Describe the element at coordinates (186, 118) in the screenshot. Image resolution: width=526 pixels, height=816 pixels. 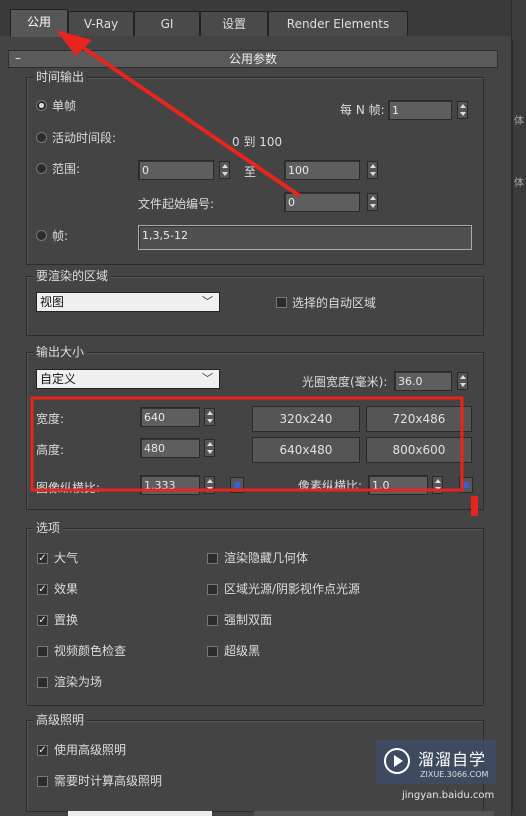
I see `annotation-arrow-line` at that location.